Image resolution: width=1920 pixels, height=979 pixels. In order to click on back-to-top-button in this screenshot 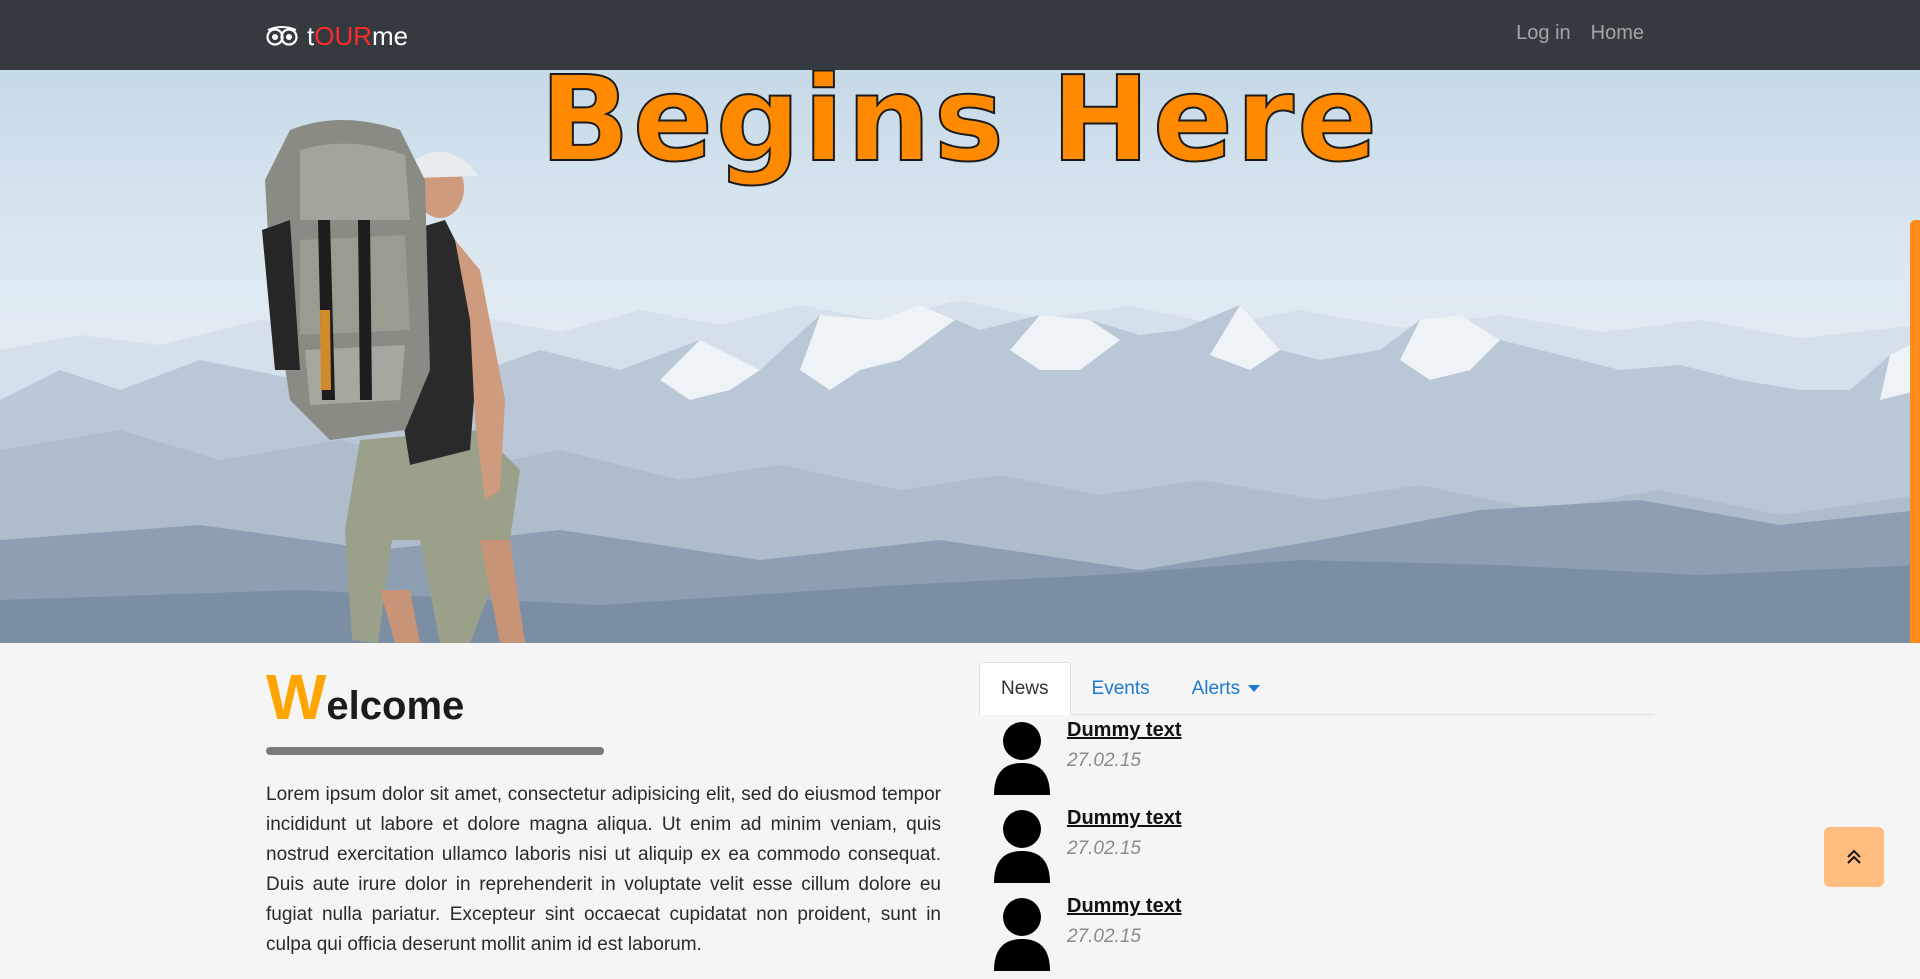, I will do `click(1854, 857)`.